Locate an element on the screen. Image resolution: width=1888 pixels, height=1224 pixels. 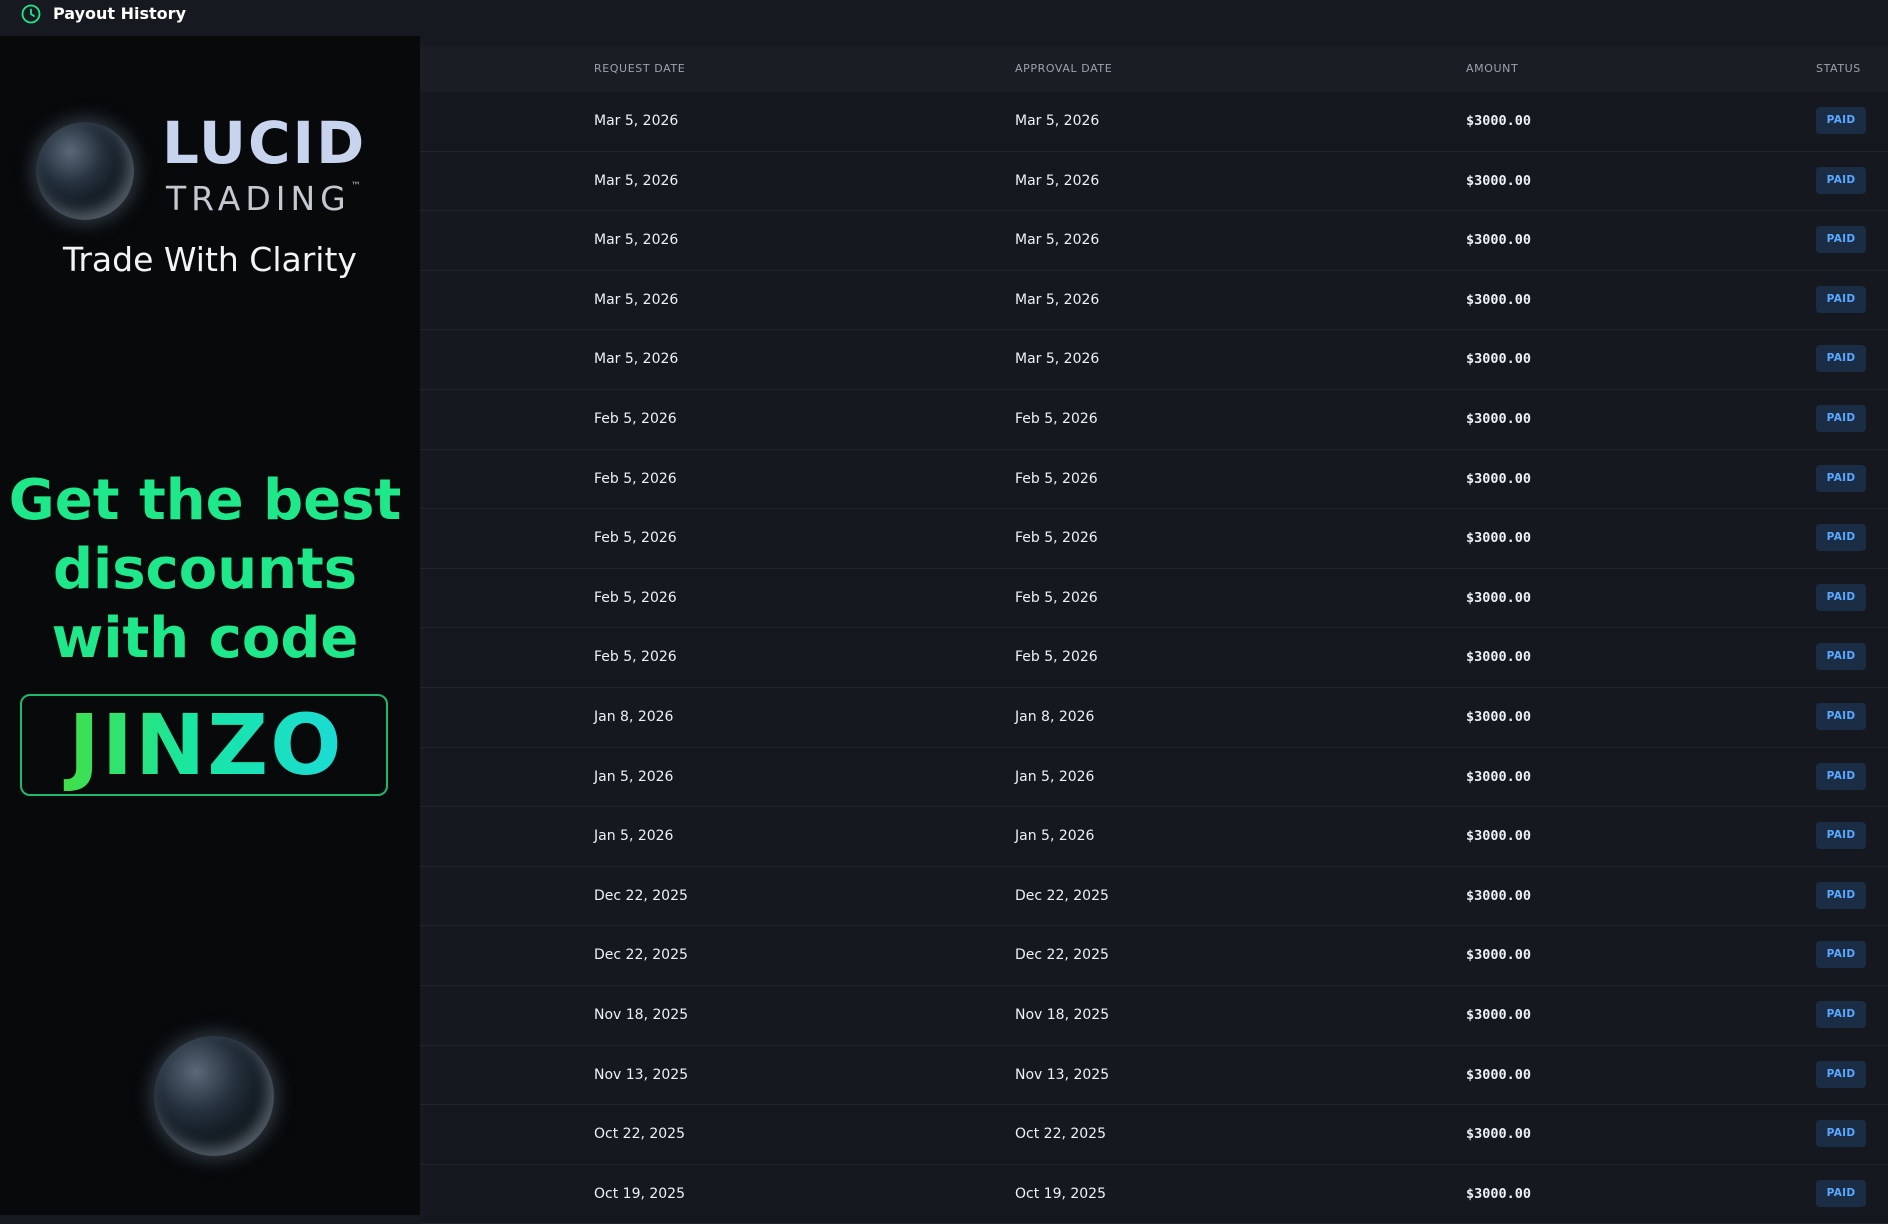
column-header-approval-date: APPROVAL DATE is located at coordinates (1063, 69).